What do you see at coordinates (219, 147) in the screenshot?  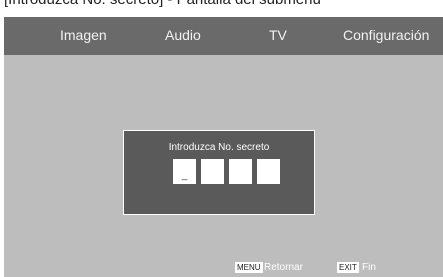 I see `dialog-title: Introduzca No. secreto` at bounding box center [219, 147].